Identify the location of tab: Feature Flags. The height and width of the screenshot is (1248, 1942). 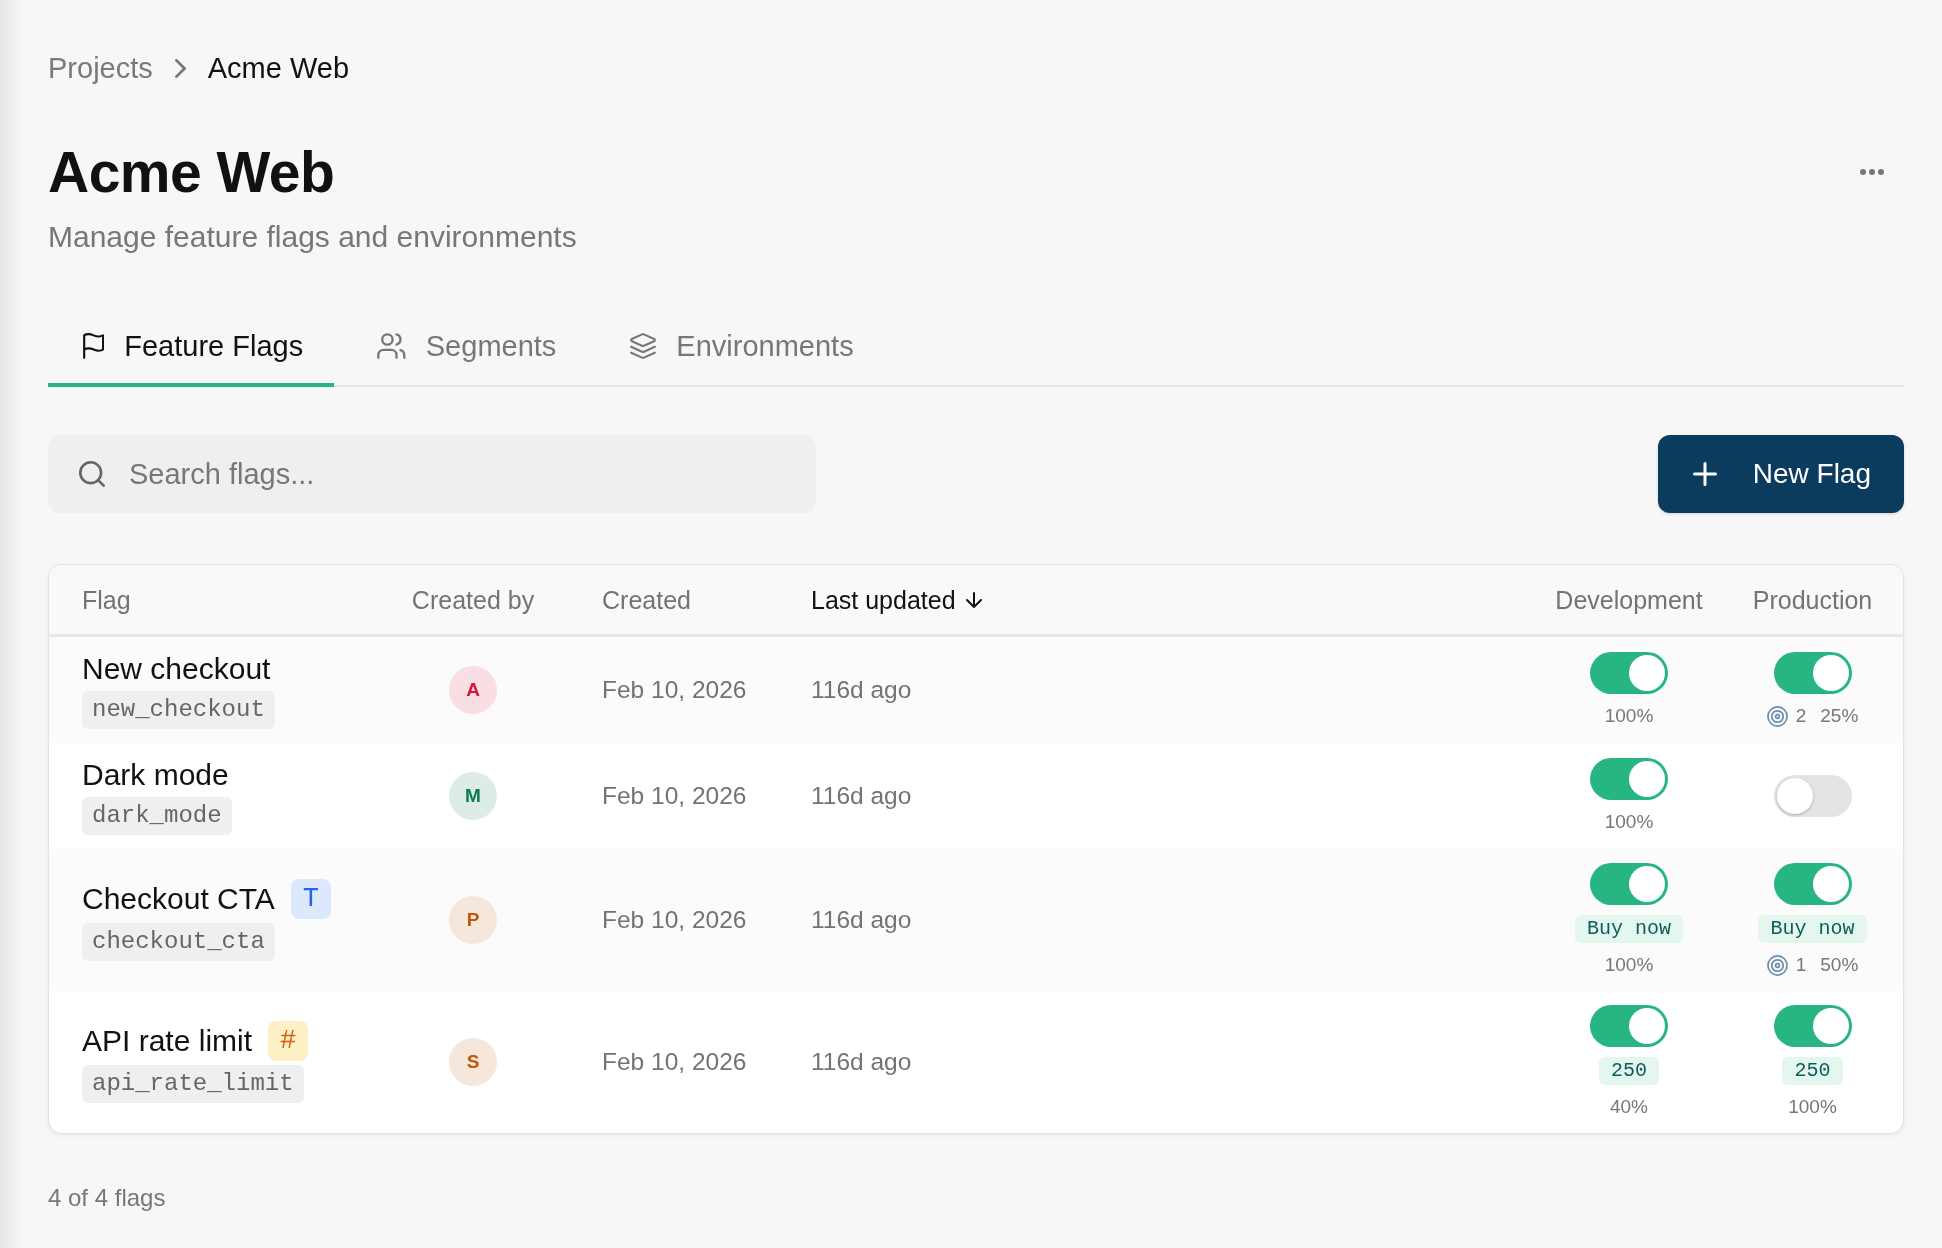
(191, 352).